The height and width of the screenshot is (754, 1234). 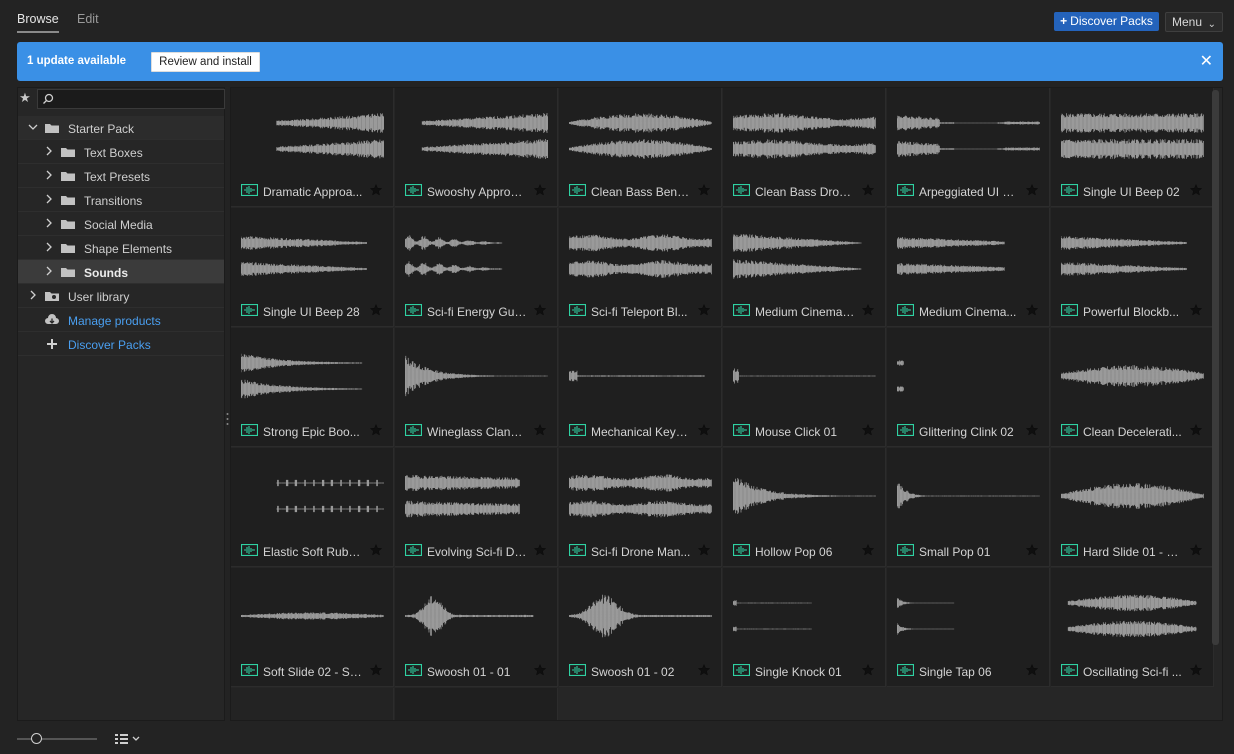 What do you see at coordinates (1111, 21) in the screenshot?
I see `discover-packs-label: Discover Packs` at bounding box center [1111, 21].